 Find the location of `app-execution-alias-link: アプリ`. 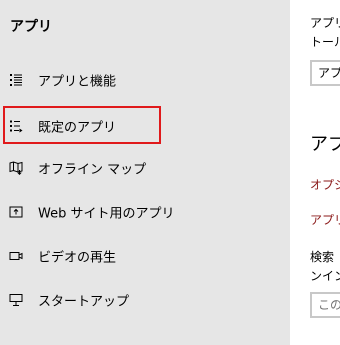

app-execution-alias-link: アプリ is located at coordinates (325, 219).